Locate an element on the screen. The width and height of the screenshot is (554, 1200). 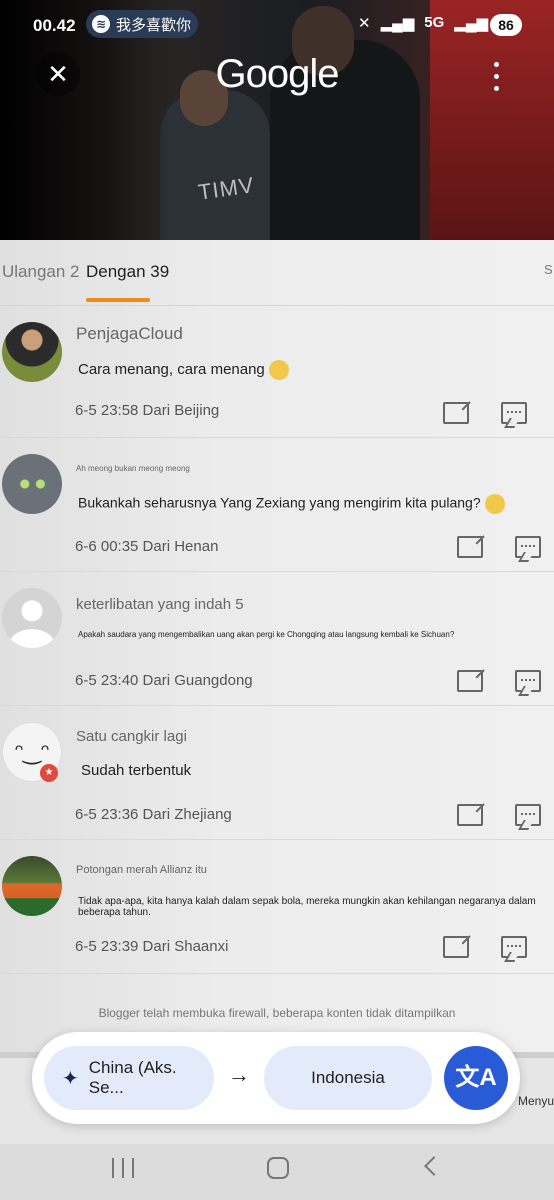
comment-meta: 6-5 23:36 Dari Zhejiang is located at coordinates (153, 814).